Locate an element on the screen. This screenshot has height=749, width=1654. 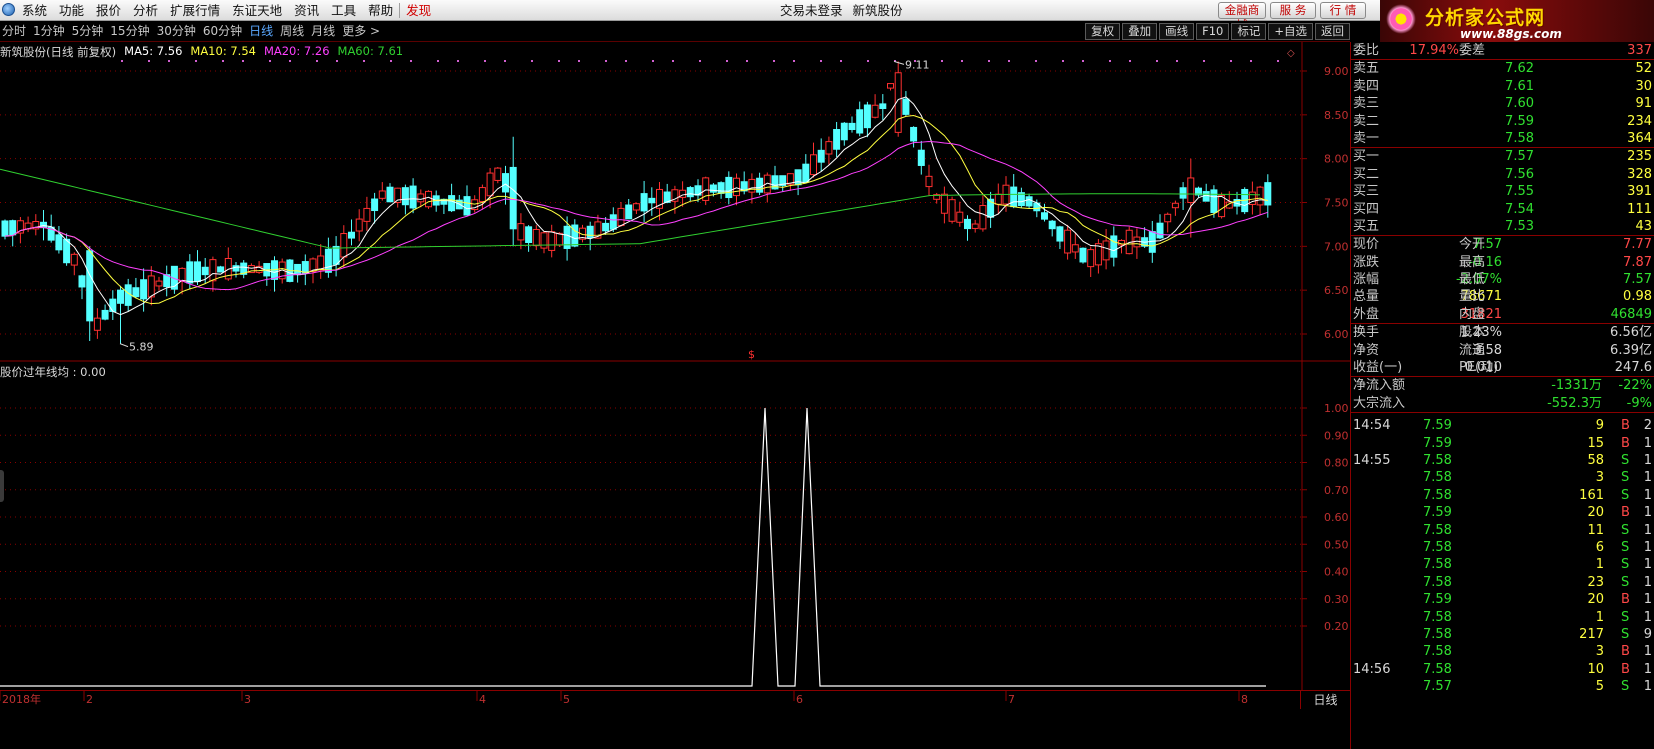
tool-button-1: 叠加 is located at coordinates (1140, 31).